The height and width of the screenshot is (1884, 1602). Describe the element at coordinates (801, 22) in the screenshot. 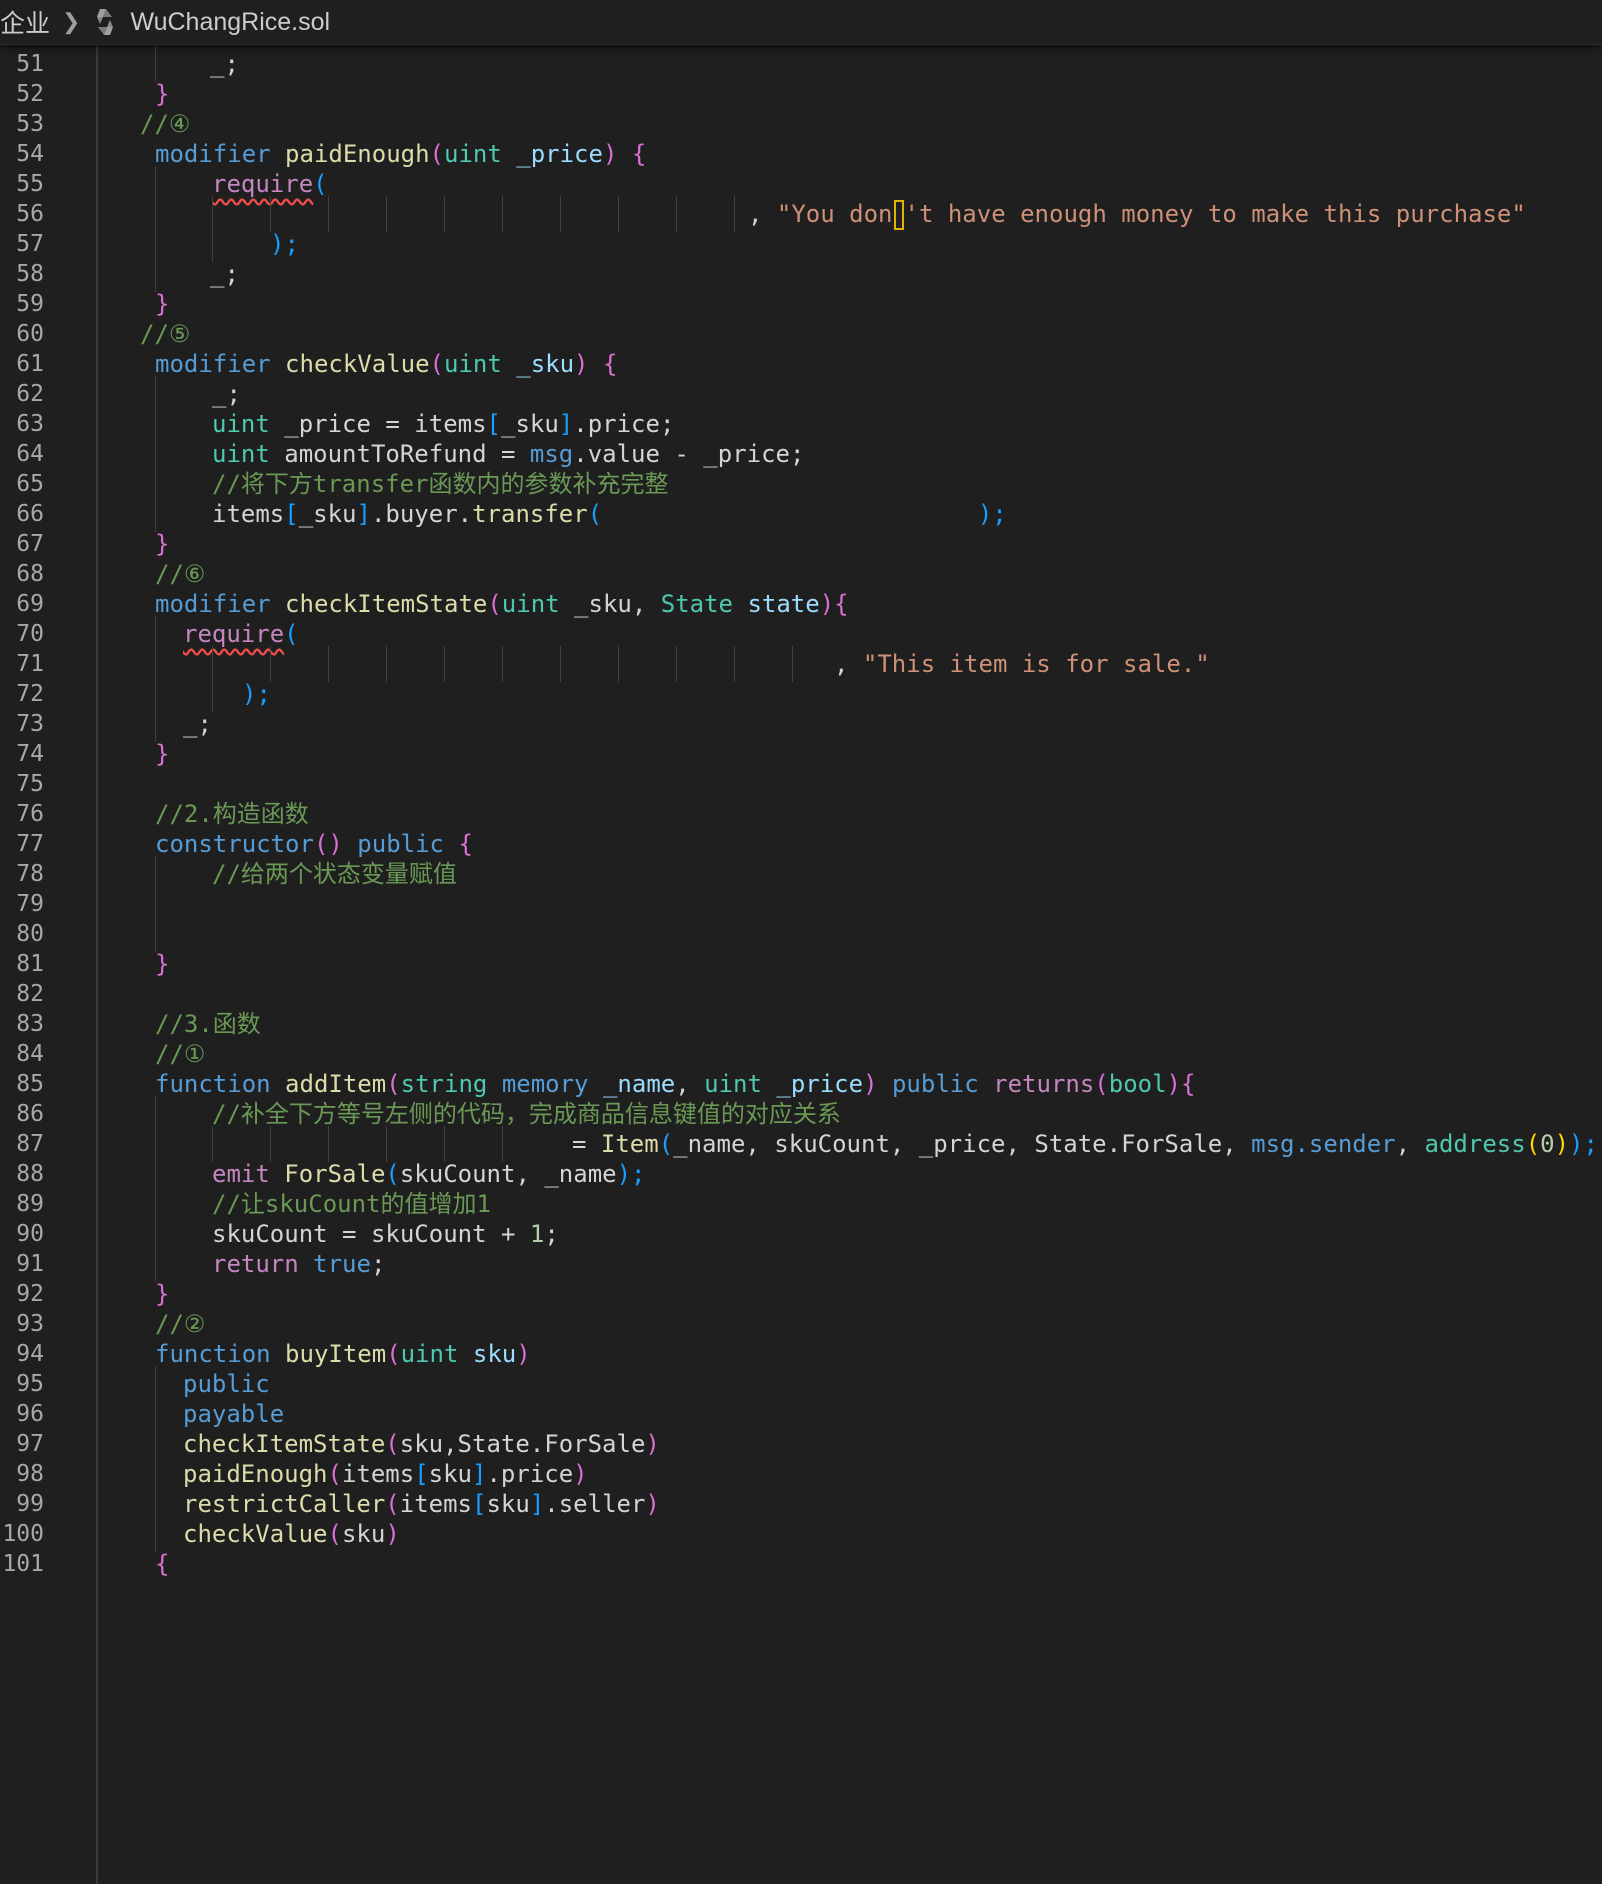

I see `breadcrumb: 企业 ❯ WuChangRice.sol` at that location.